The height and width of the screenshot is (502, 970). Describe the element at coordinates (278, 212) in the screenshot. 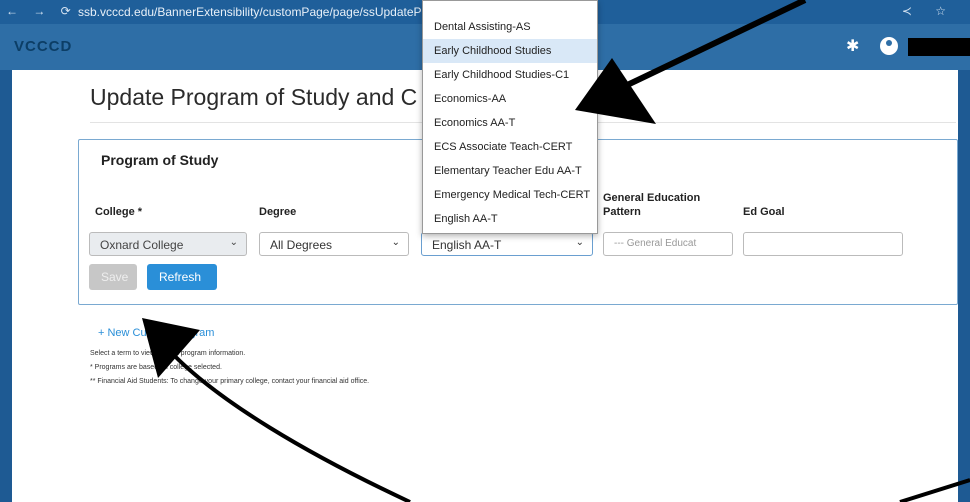

I see `degree-header: Degree` at that location.